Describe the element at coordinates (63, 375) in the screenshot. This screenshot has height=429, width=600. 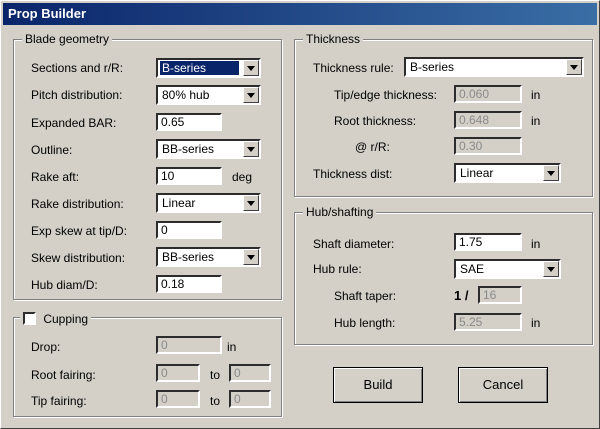
I see `root-fairing-label: Root fairing:` at that location.